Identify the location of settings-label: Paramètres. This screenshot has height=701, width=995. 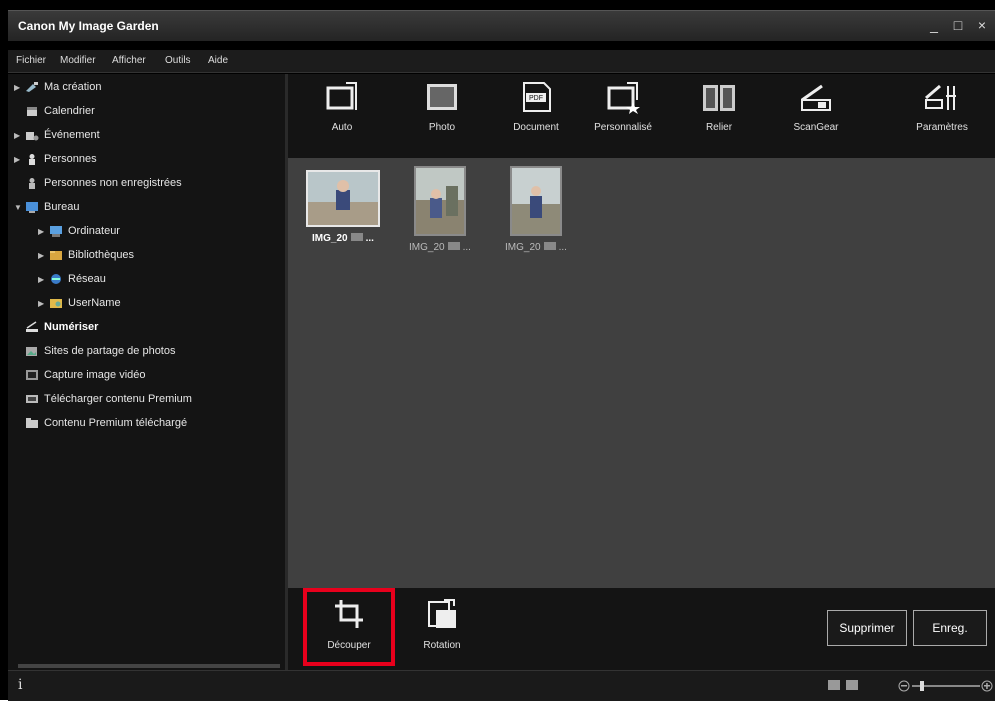
(942, 127).